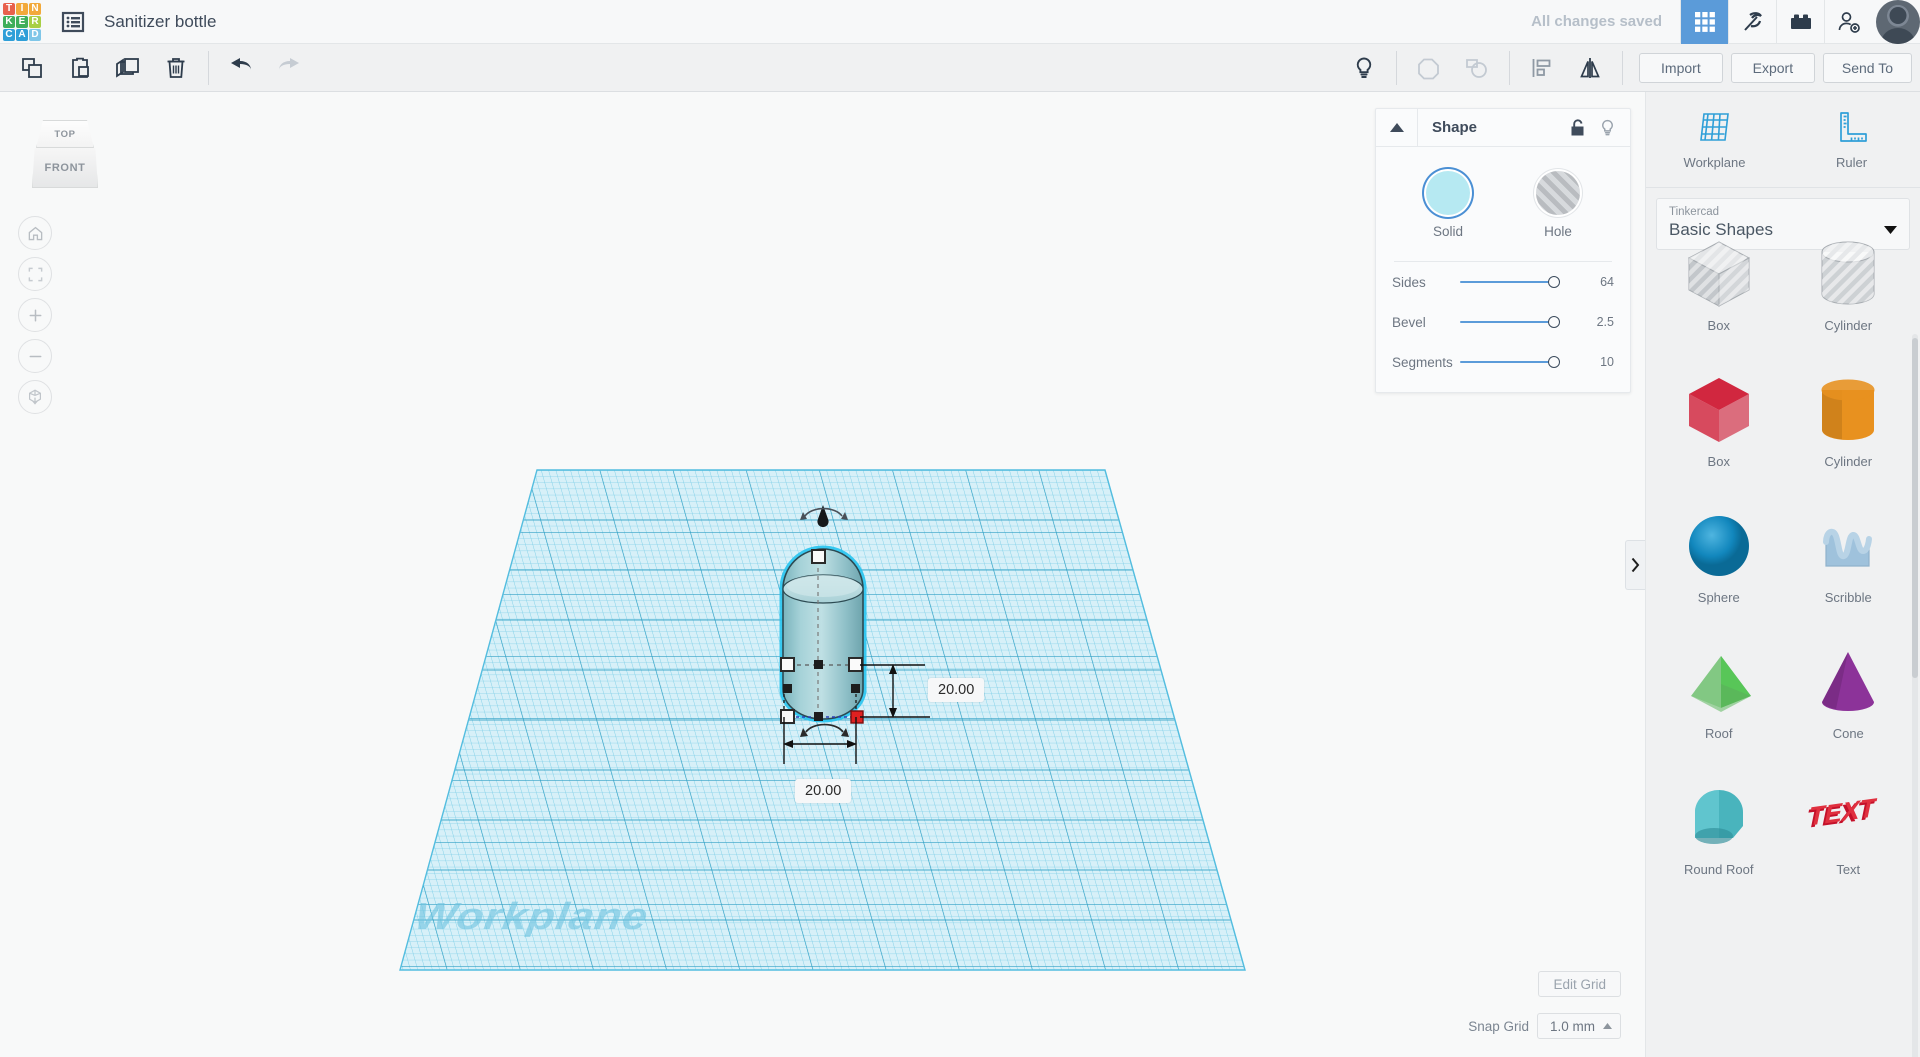 The width and height of the screenshot is (1920, 1057). I want to click on pickaxe-icon, so click(1752, 22).